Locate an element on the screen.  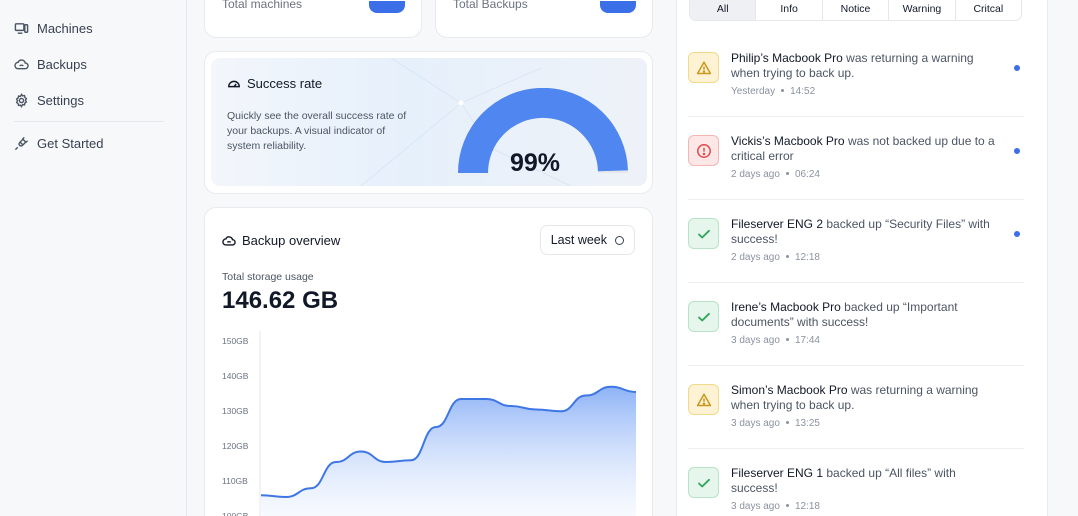
tab-warning: Warning is located at coordinates (922, 10).